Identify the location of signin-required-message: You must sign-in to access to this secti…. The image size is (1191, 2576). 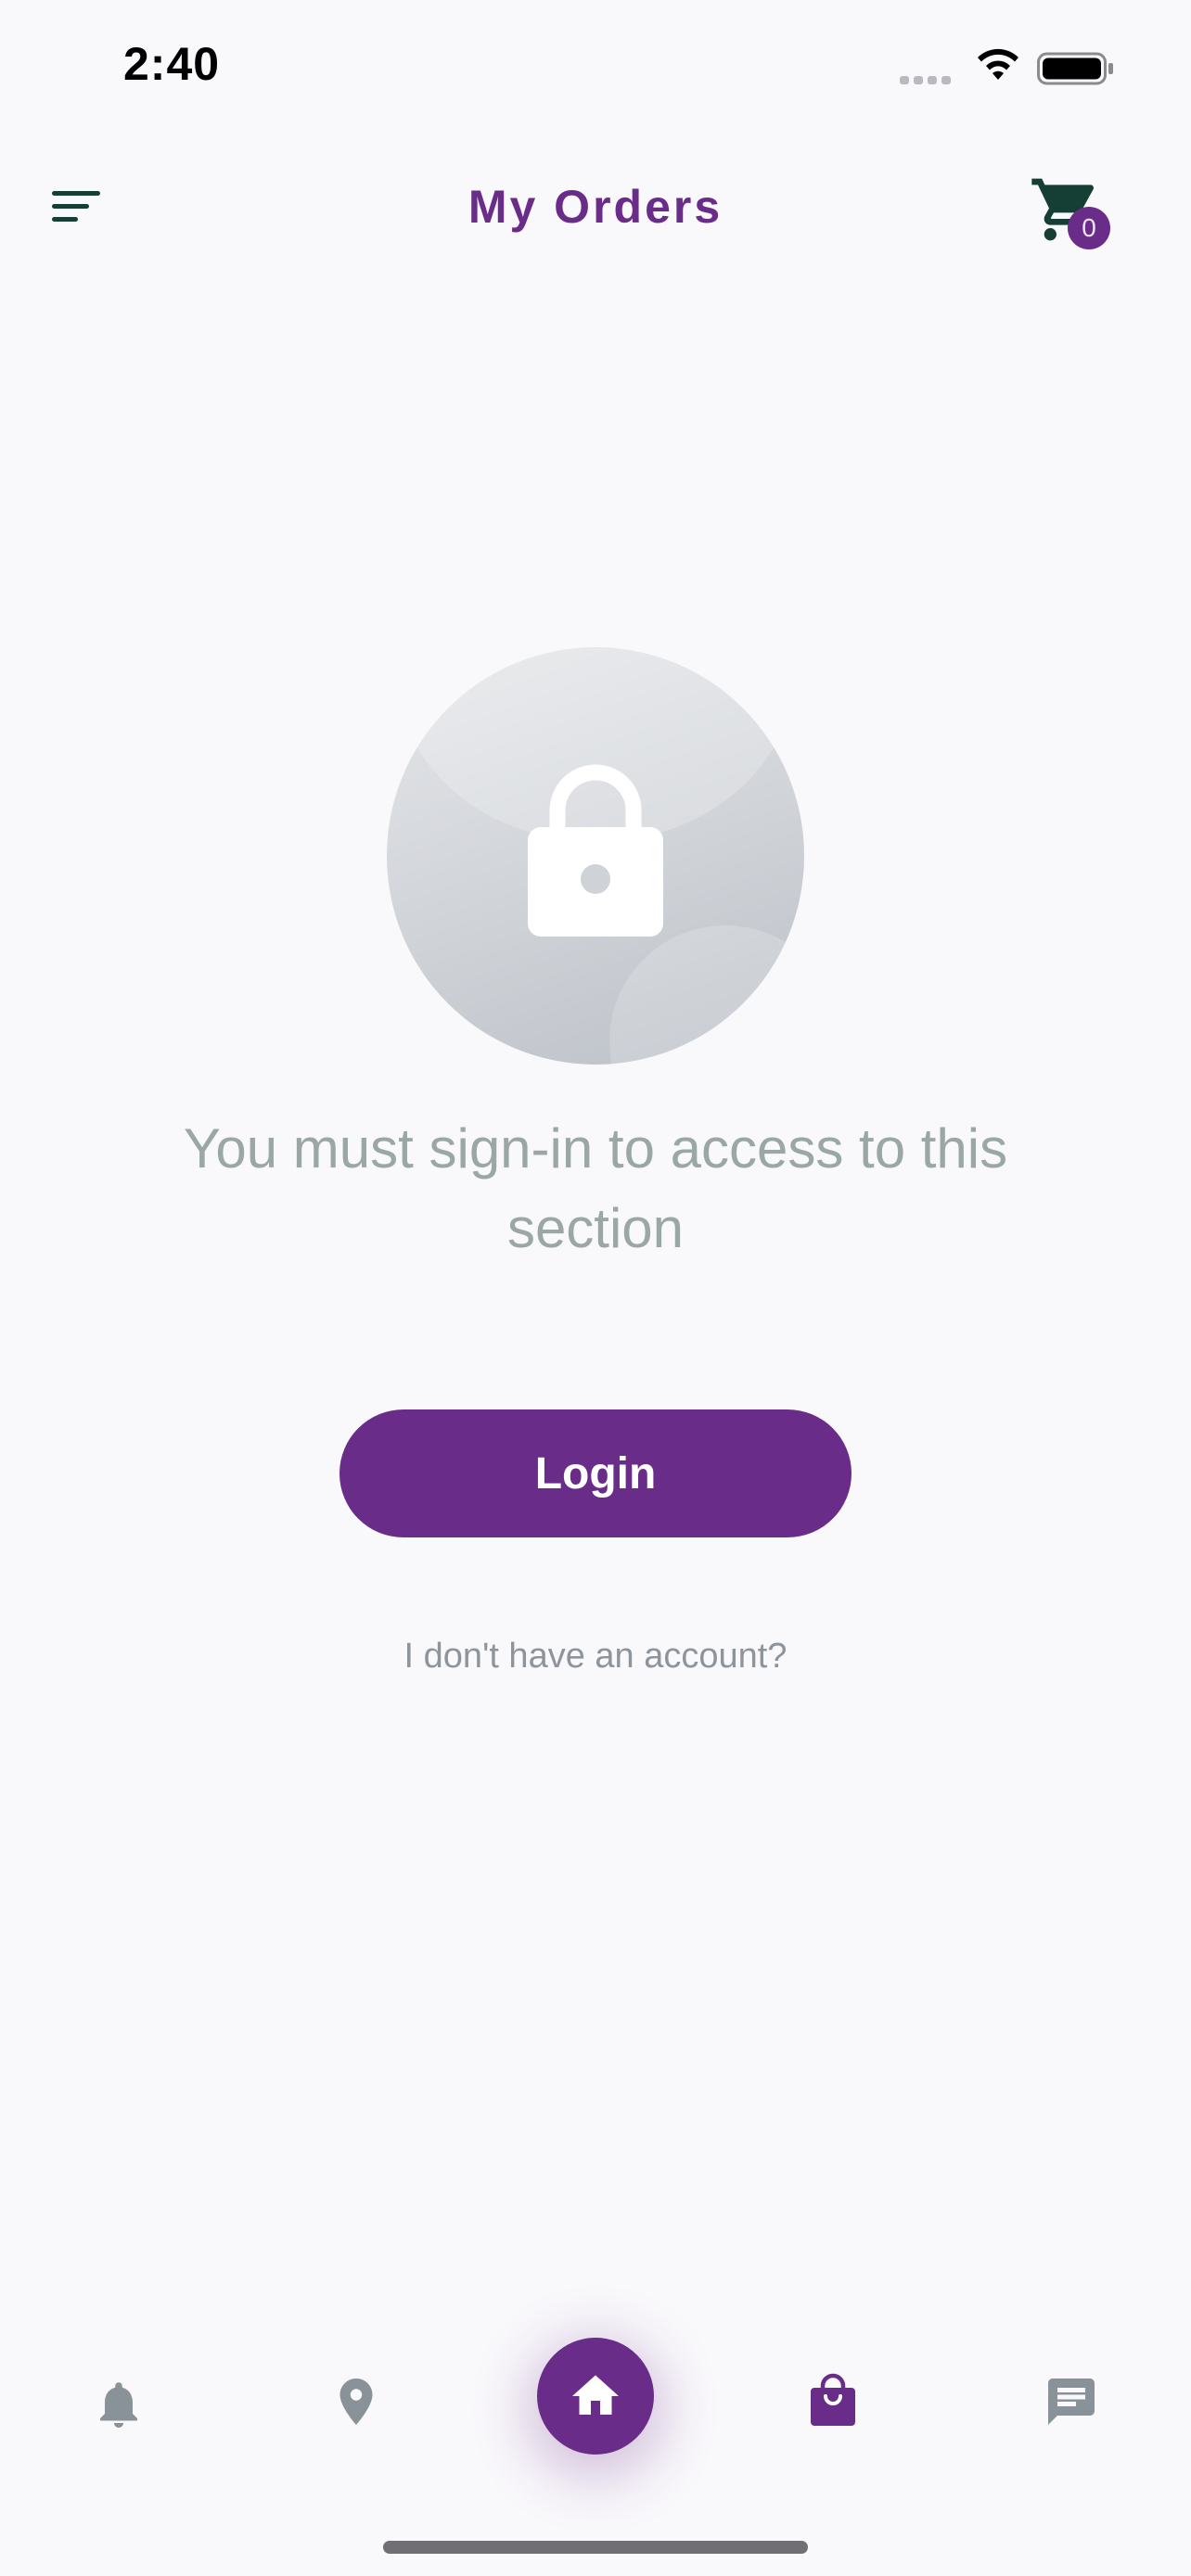
(595, 1188).